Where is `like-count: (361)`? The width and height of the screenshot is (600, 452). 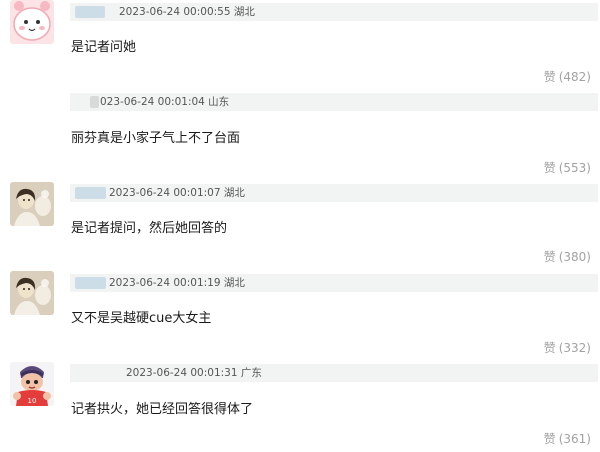
like-count: (361) is located at coordinates (574, 439).